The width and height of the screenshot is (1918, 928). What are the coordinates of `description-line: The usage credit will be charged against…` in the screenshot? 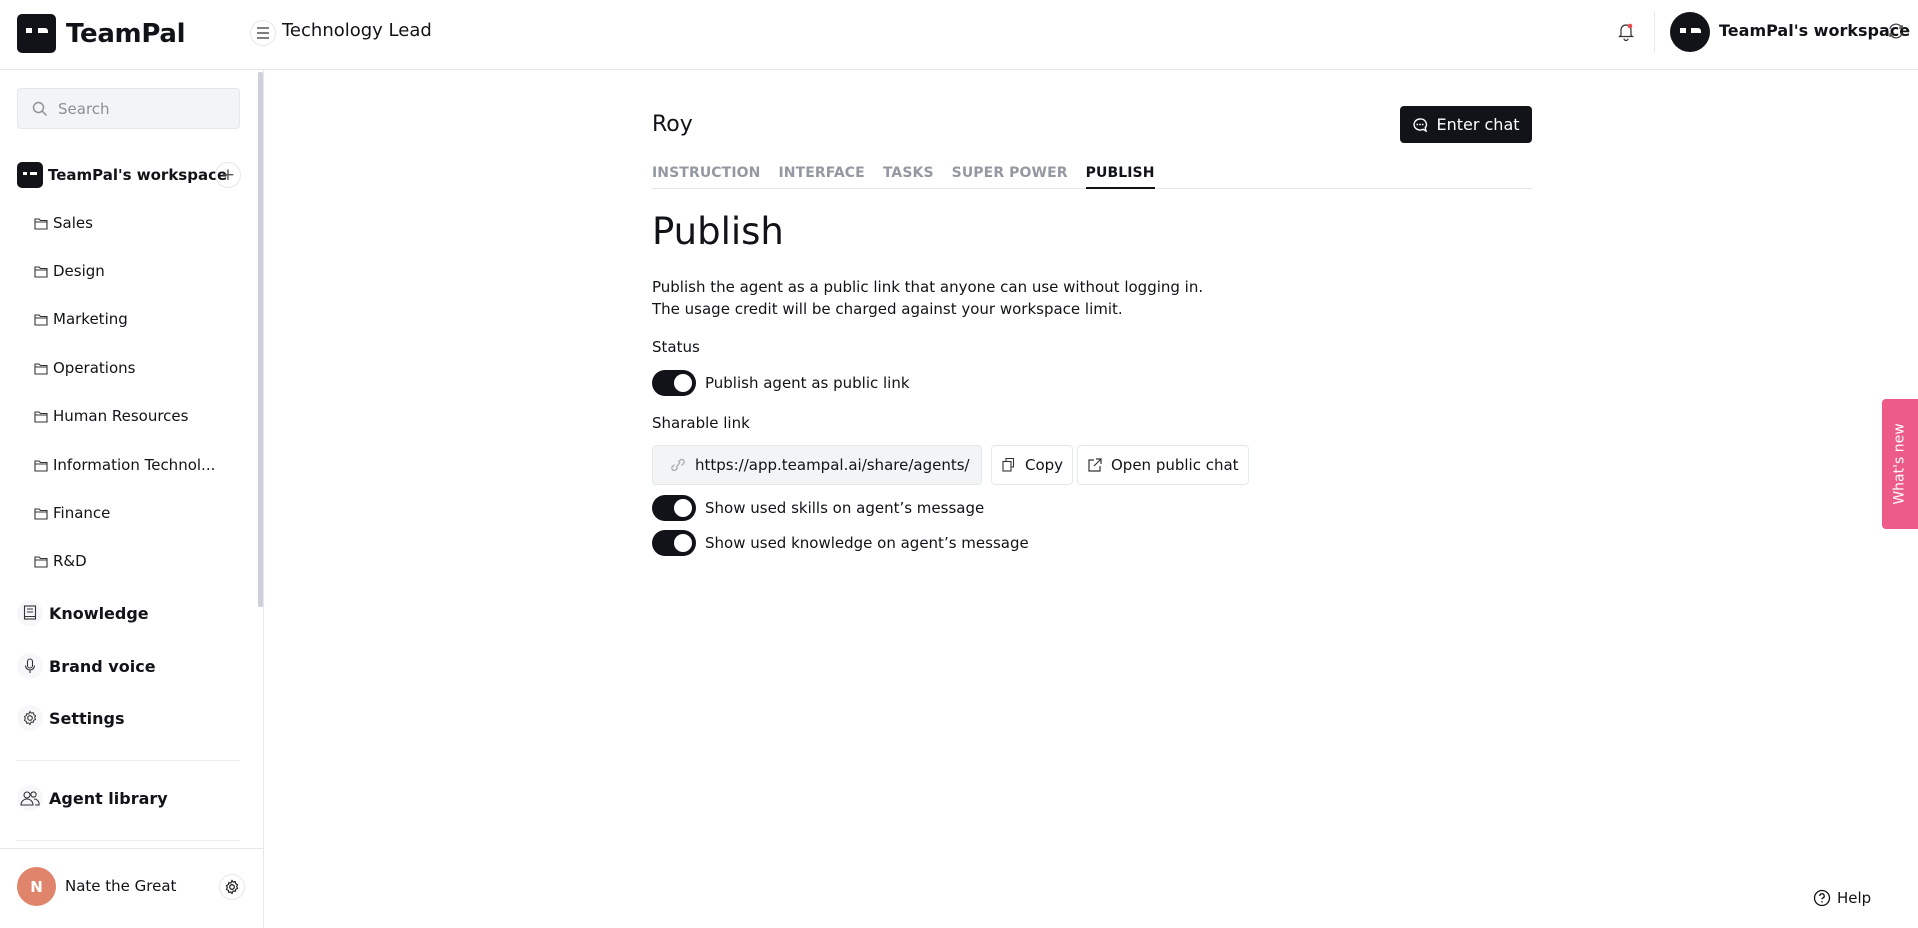 It's located at (887, 309).